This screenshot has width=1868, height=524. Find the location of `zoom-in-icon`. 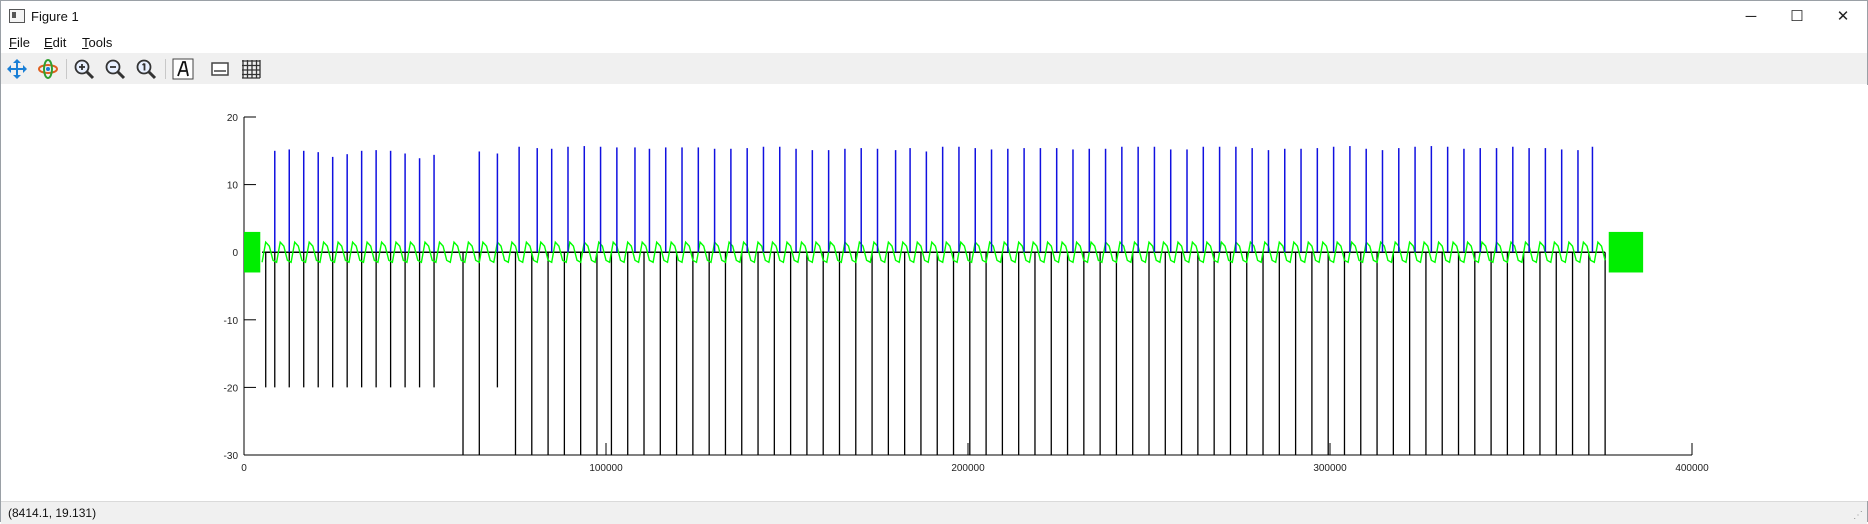

zoom-in-icon is located at coordinates (84, 69).